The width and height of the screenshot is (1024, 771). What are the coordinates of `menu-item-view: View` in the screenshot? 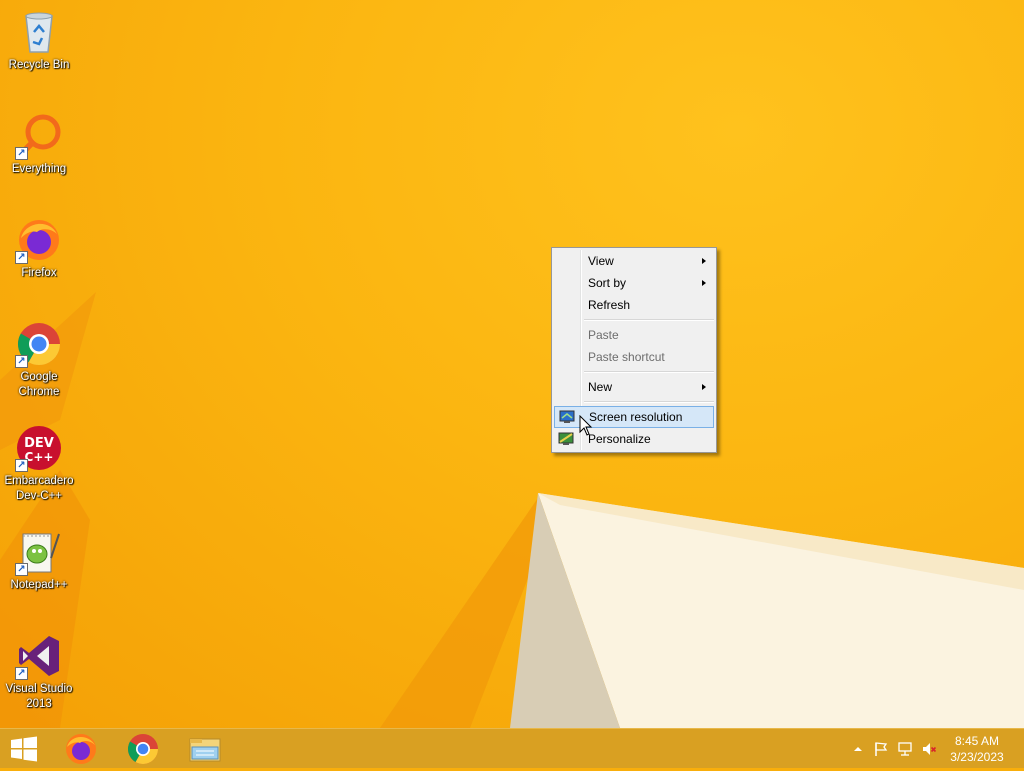 It's located at (634, 261).